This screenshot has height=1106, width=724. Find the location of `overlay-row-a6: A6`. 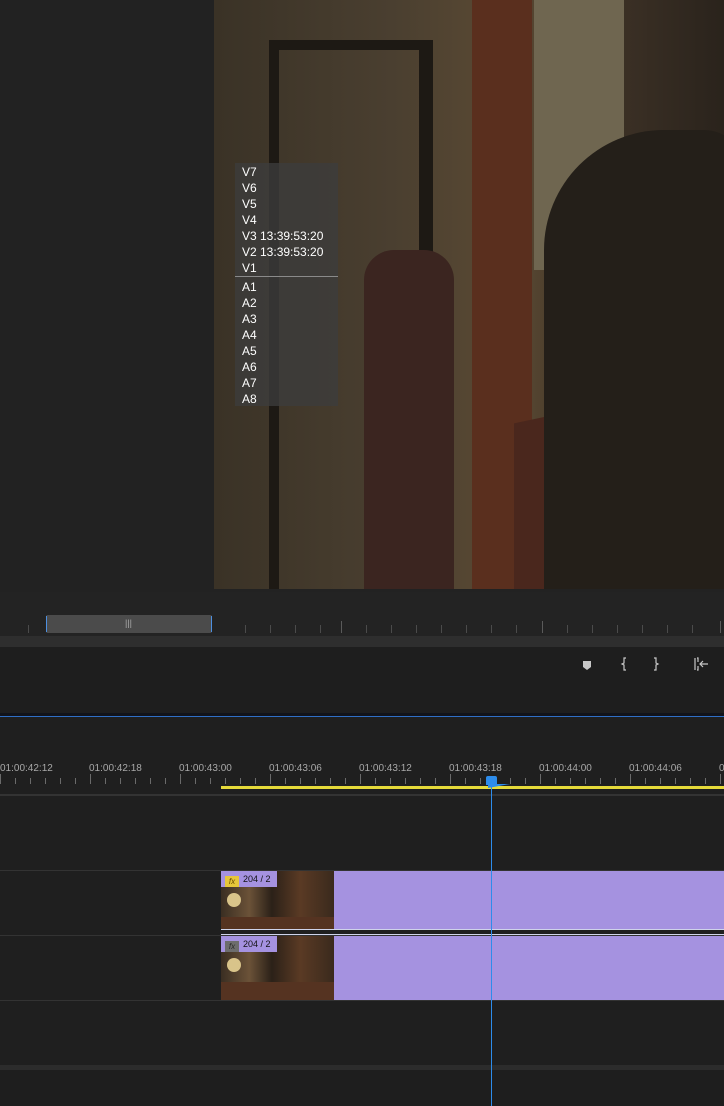

overlay-row-a6: A6 is located at coordinates (249, 367).